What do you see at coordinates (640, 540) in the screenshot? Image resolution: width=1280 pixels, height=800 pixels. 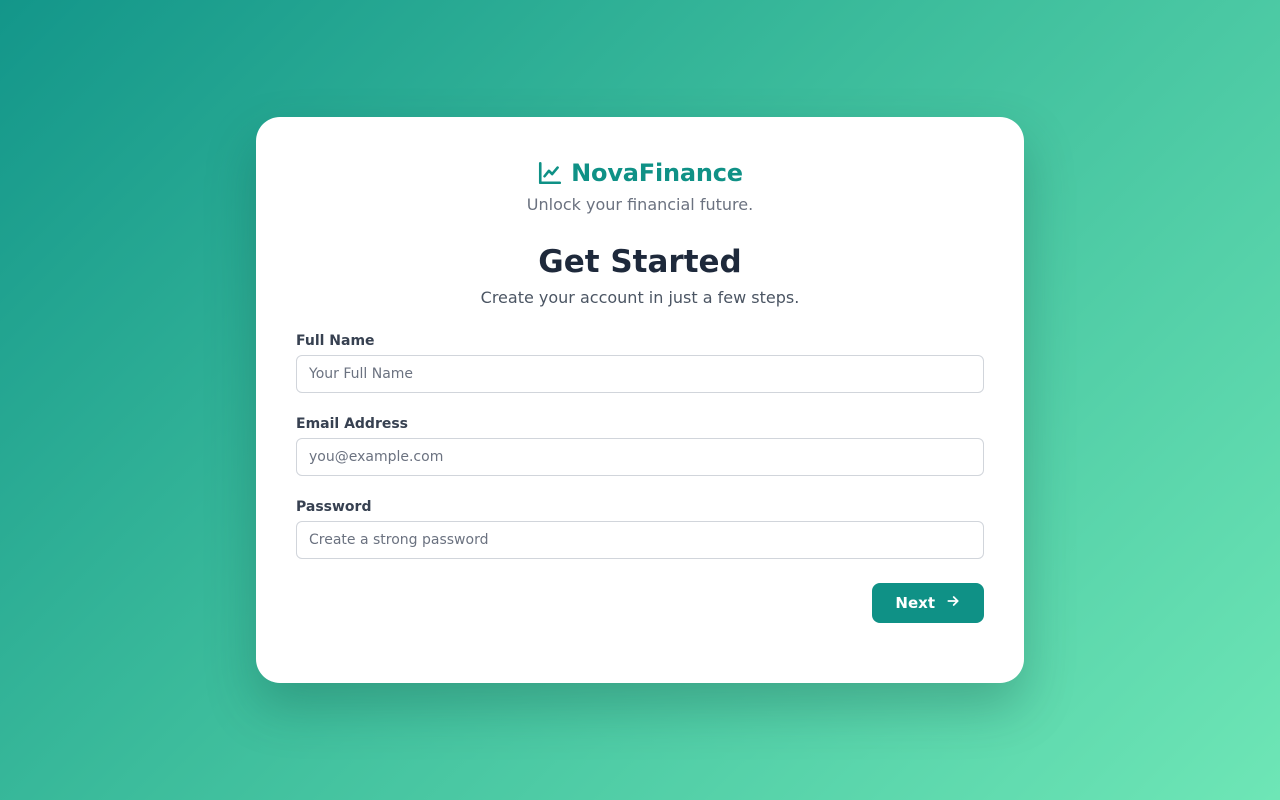 I see `password-input` at bounding box center [640, 540].